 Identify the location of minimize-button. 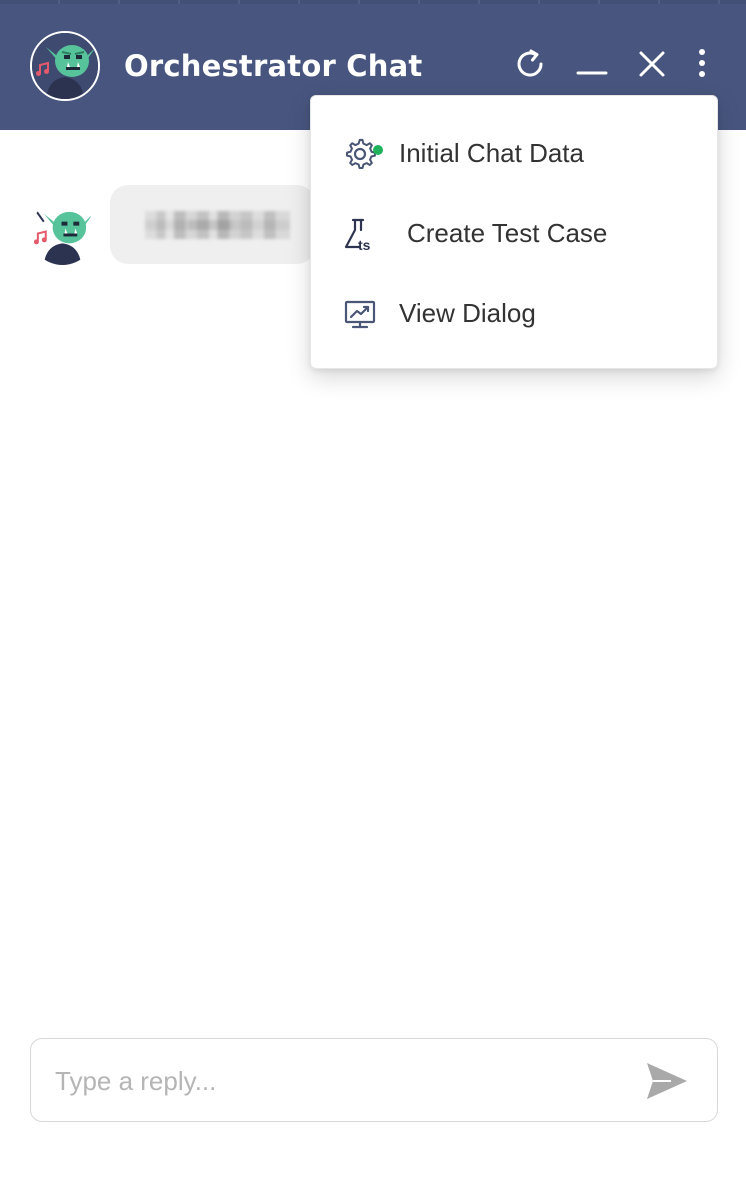
(592, 64).